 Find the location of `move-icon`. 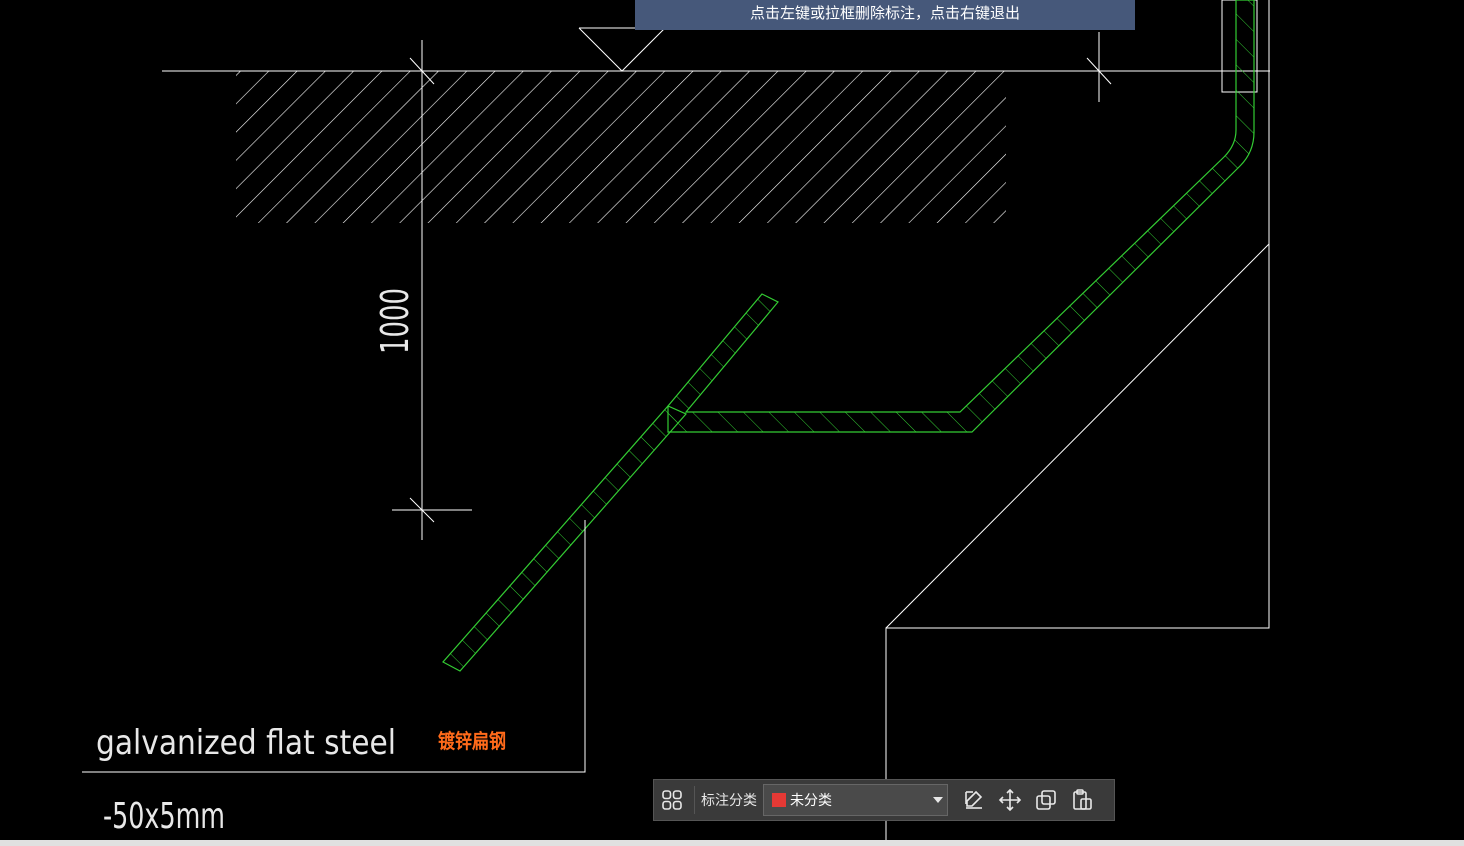

move-icon is located at coordinates (1010, 800).